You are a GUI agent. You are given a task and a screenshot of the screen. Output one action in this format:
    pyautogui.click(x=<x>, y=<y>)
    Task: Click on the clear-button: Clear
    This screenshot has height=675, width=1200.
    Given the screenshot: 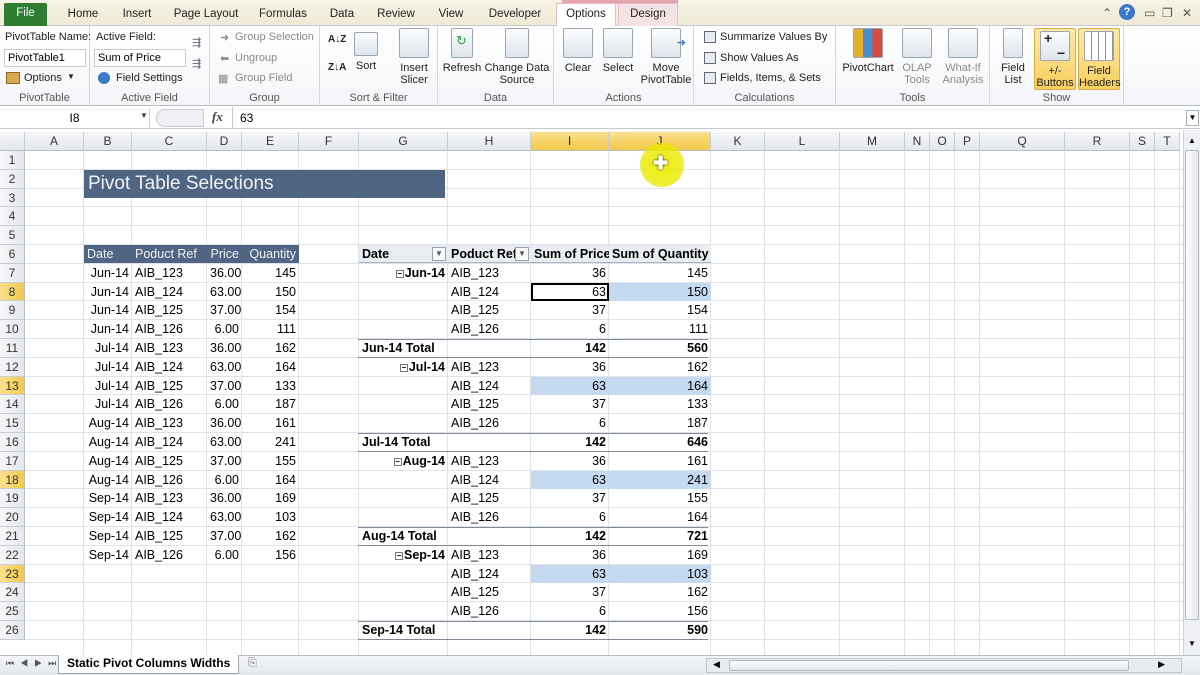 What is the action you would take?
    pyautogui.click(x=578, y=51)
    